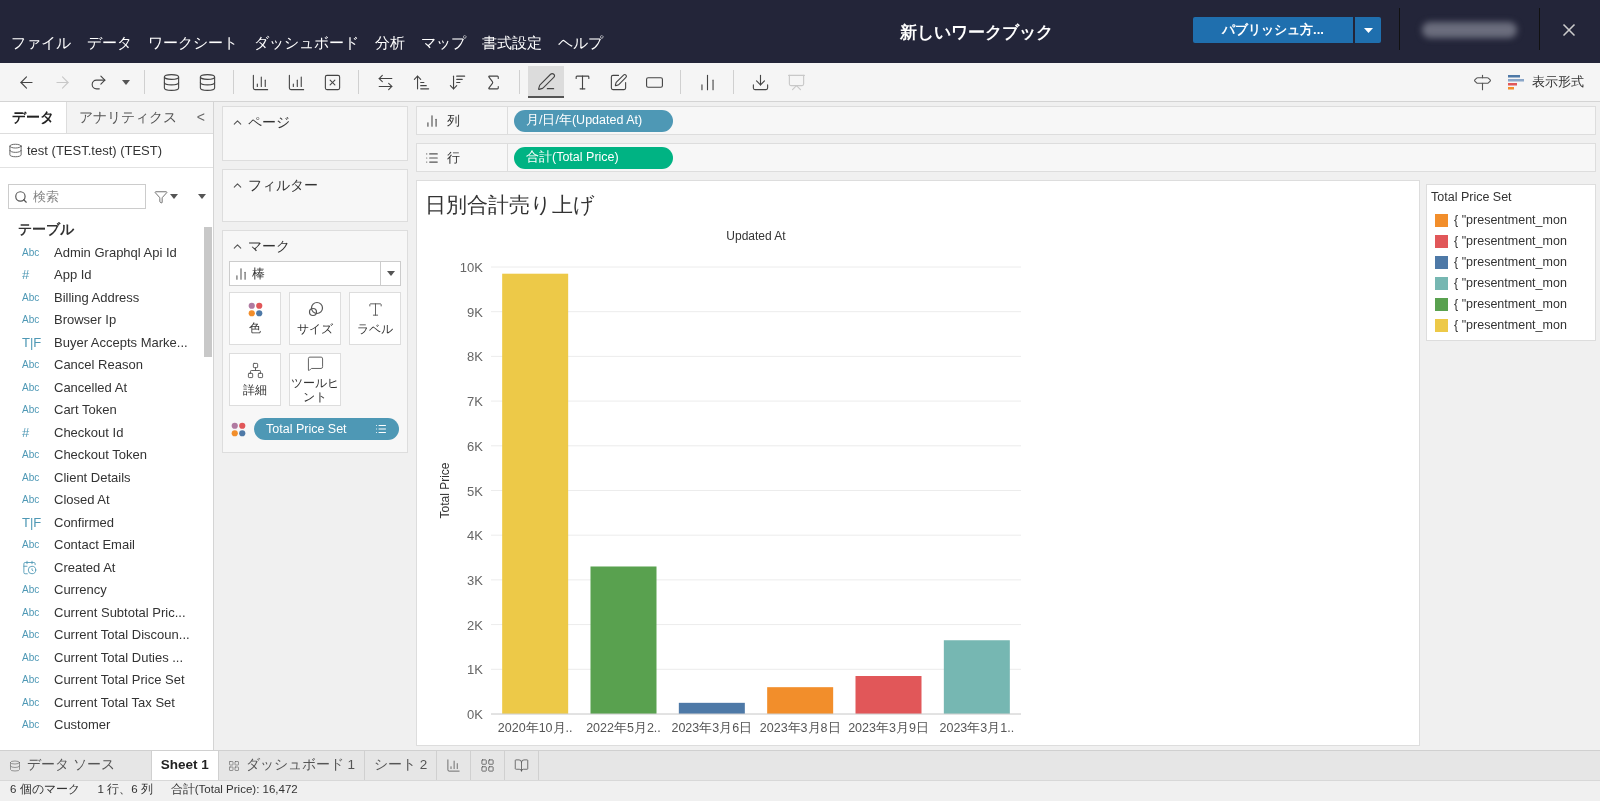 This screenshot has width=1600, height=801. I want to click on menu-item: ヘルプ, so click(580, 42).